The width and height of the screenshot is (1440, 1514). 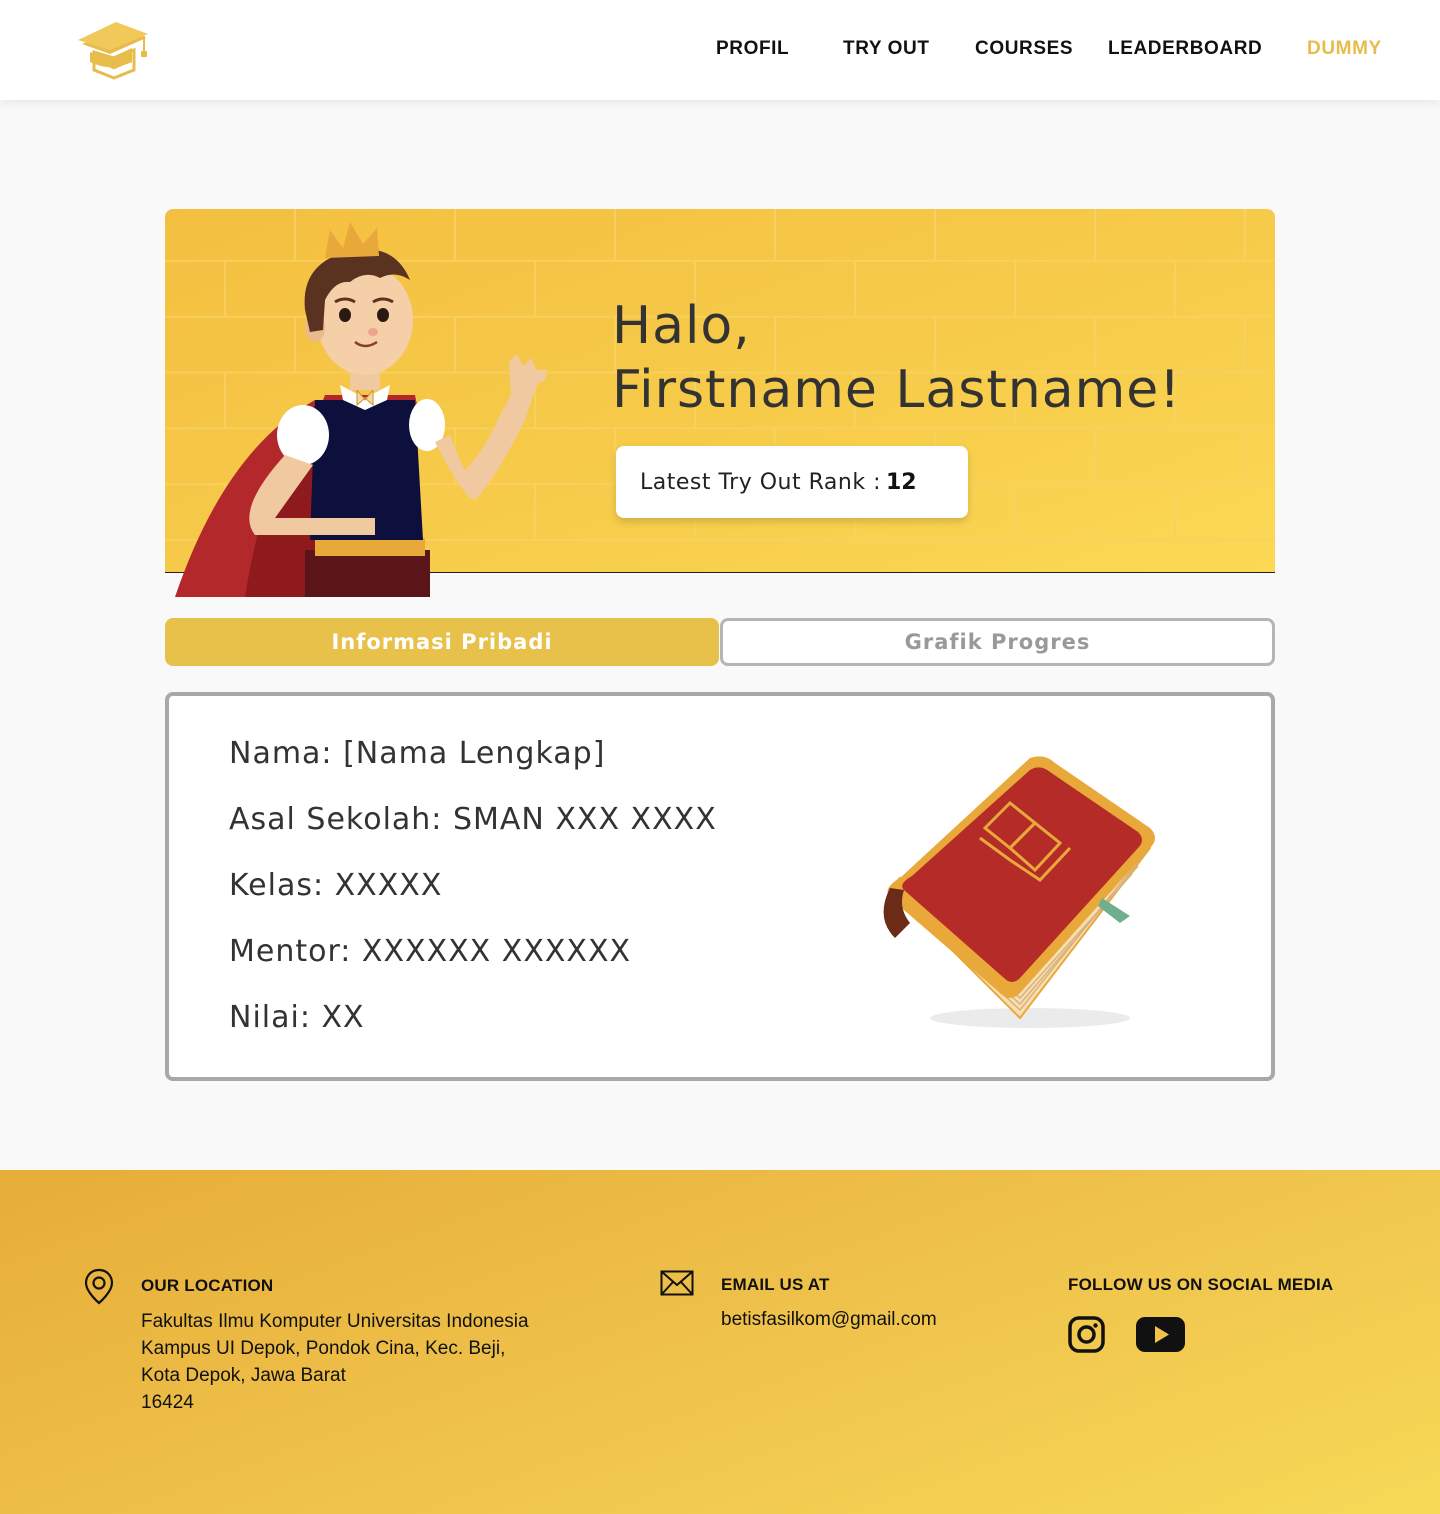 What do you see at coordinates (901, 482) in the screenshot?
I see `rank-value: 12` at bounding box center [901, 482].